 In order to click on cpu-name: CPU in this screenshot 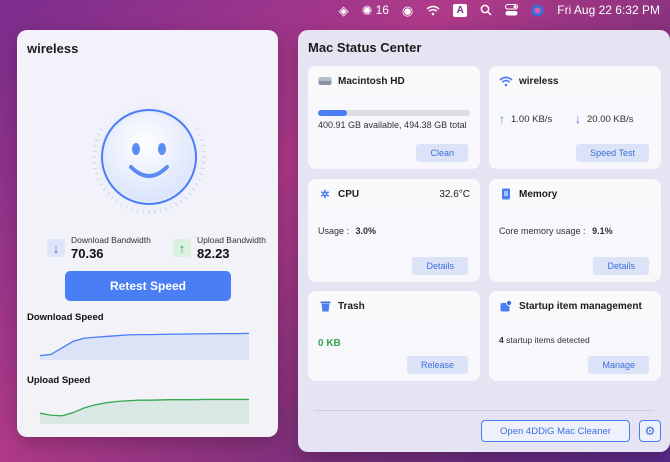, I will do `click(349, 194)`.